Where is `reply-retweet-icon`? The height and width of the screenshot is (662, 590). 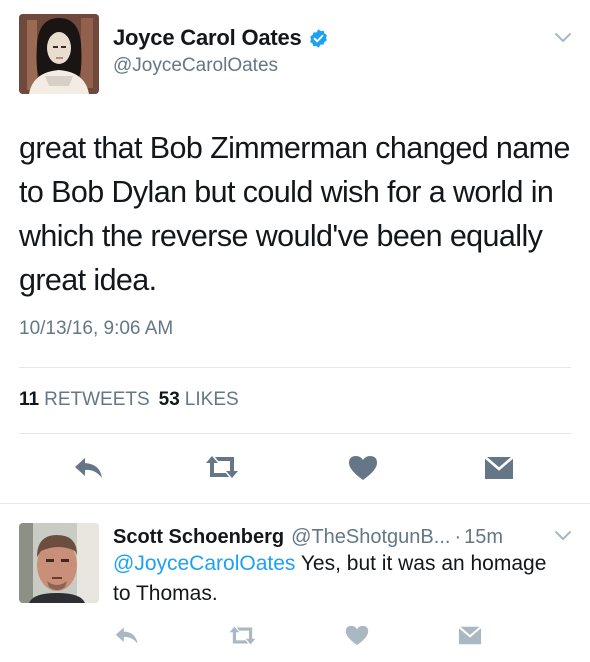 reply-retweet-icon is located at coordinates (242, 635).